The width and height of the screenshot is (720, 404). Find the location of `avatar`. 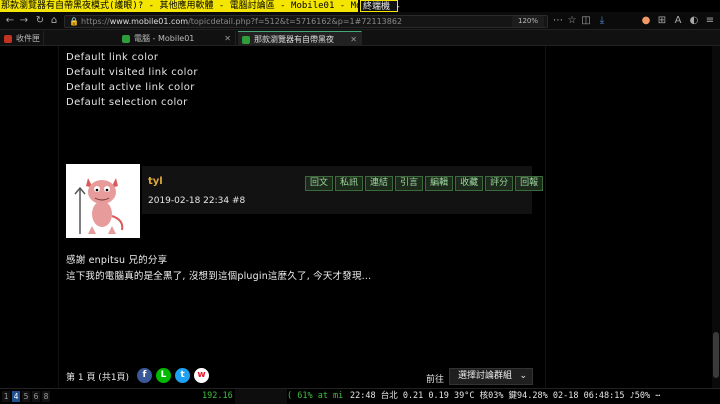

avatar is located at coordinates (103, 201).